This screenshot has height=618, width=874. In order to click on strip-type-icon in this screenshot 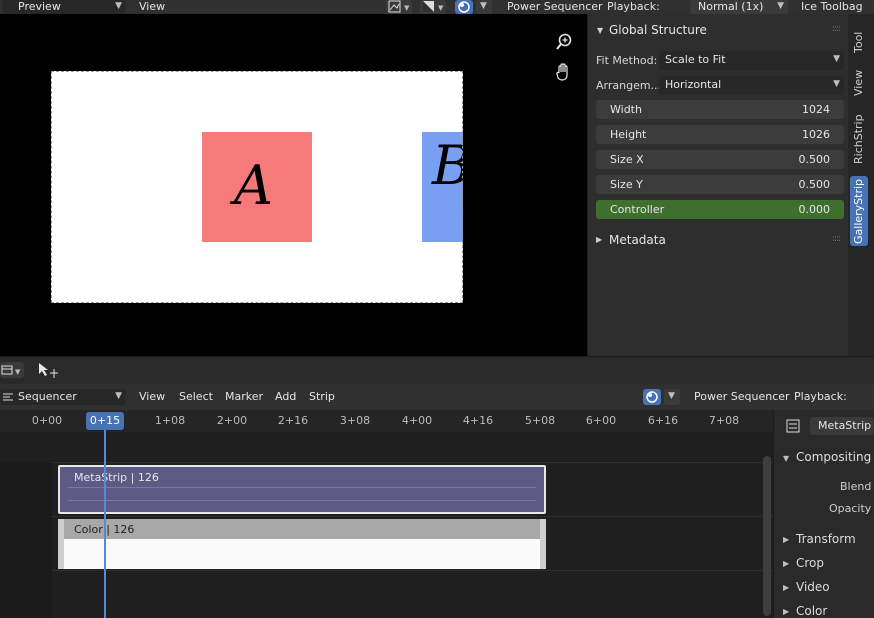, I will do `click(793, 426)`.